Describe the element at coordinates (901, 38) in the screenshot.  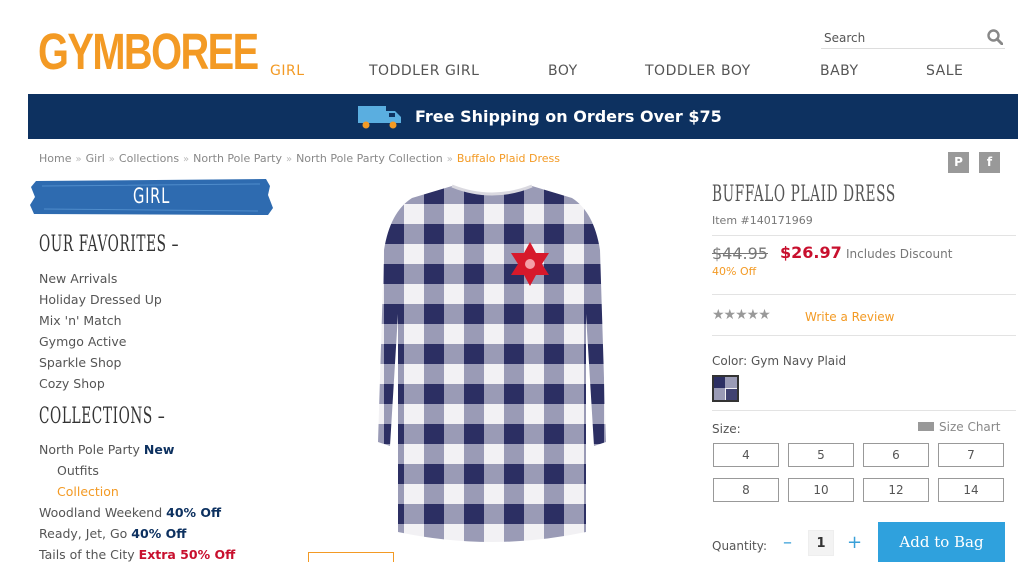
I see `search-input` at that location.